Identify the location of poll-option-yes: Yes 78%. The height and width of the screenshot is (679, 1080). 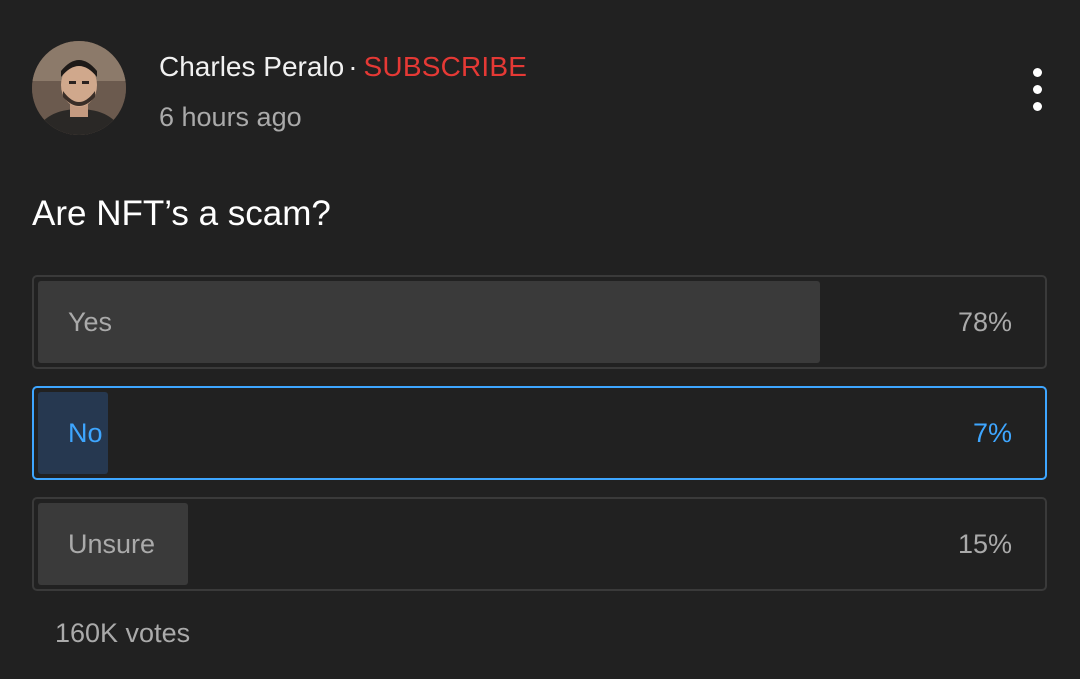
(539, 322).